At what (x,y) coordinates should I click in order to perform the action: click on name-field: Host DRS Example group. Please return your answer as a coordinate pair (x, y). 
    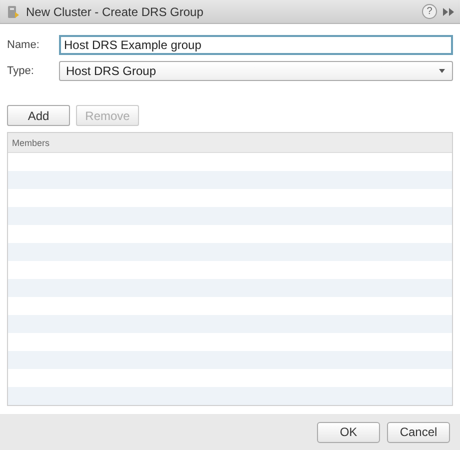
    Looking at the image, I should click on (256, 45).